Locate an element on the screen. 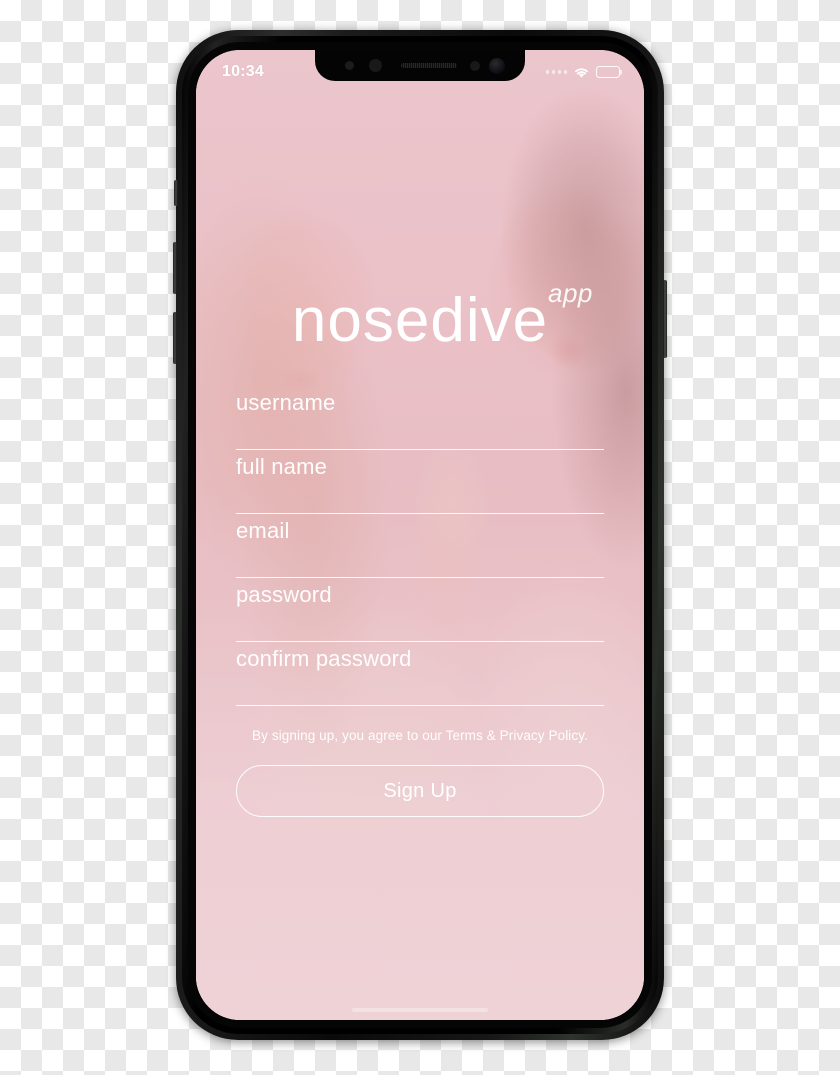 Image resolution: width=840 pixels, height=1075 pixels. status-bar: 10:34 is located at coordinates (420, 72).